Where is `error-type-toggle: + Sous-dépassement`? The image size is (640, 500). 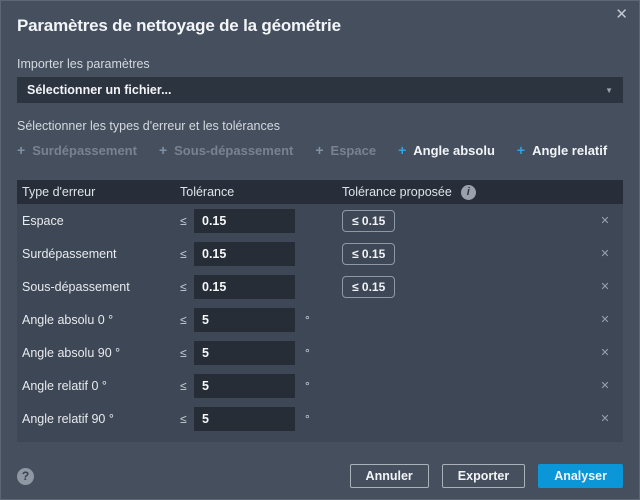
error-type-toggle: + Sous-dépassement is located at coordinates (226, 150).